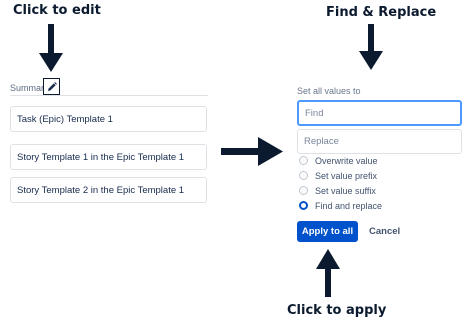 The image size is (474, 326). I want to click on arrow-right-icon, so click(252, 151).